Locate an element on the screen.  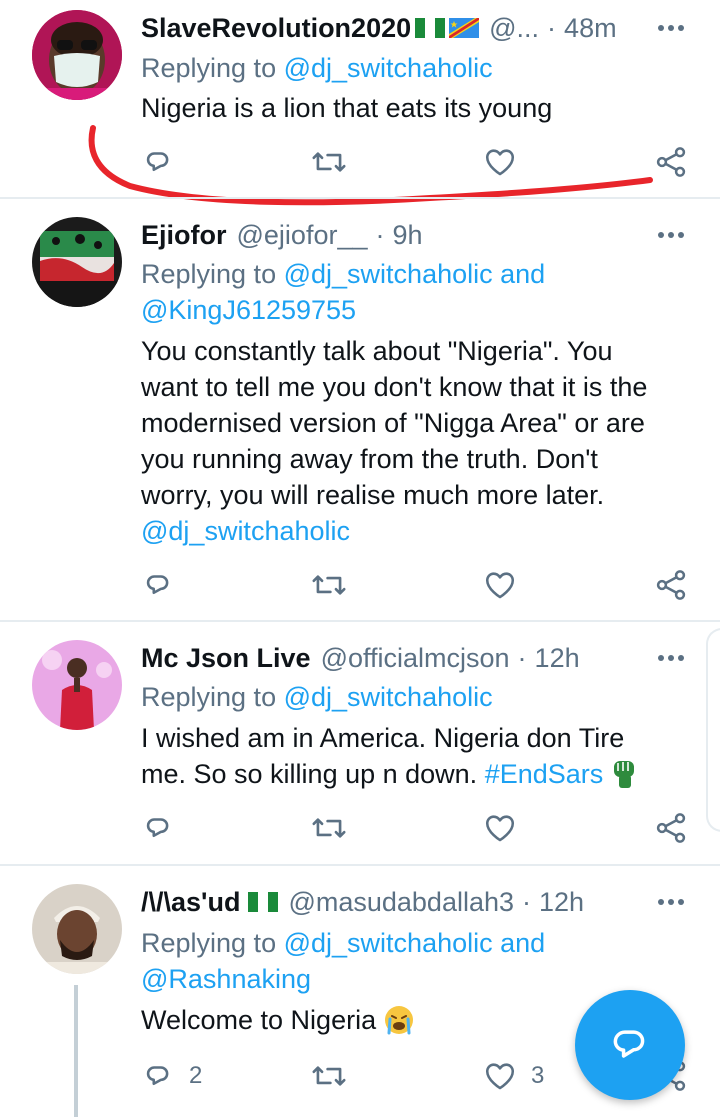
tweet-body: Welcome to Nigeria is located at coordinates (259, 1020).